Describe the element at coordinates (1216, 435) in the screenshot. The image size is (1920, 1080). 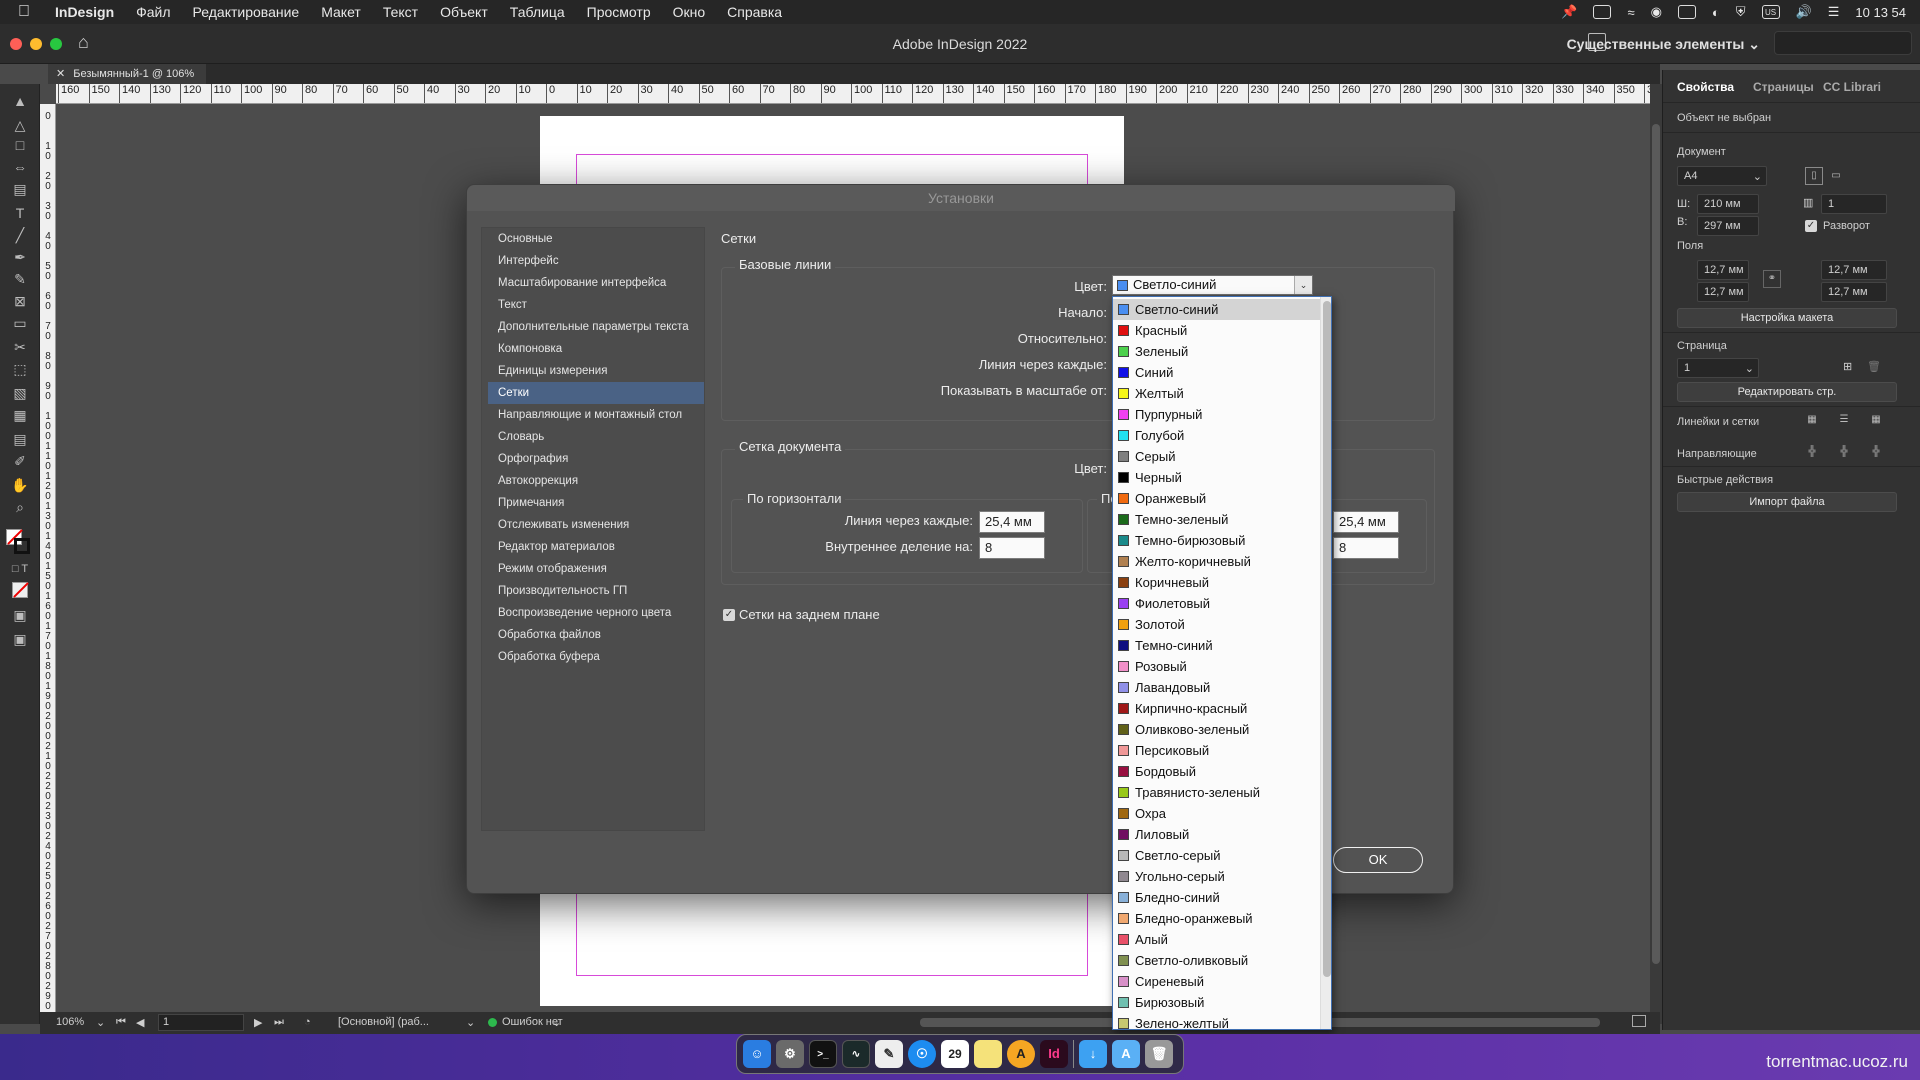
I see `color-option: Голубой` at that location.